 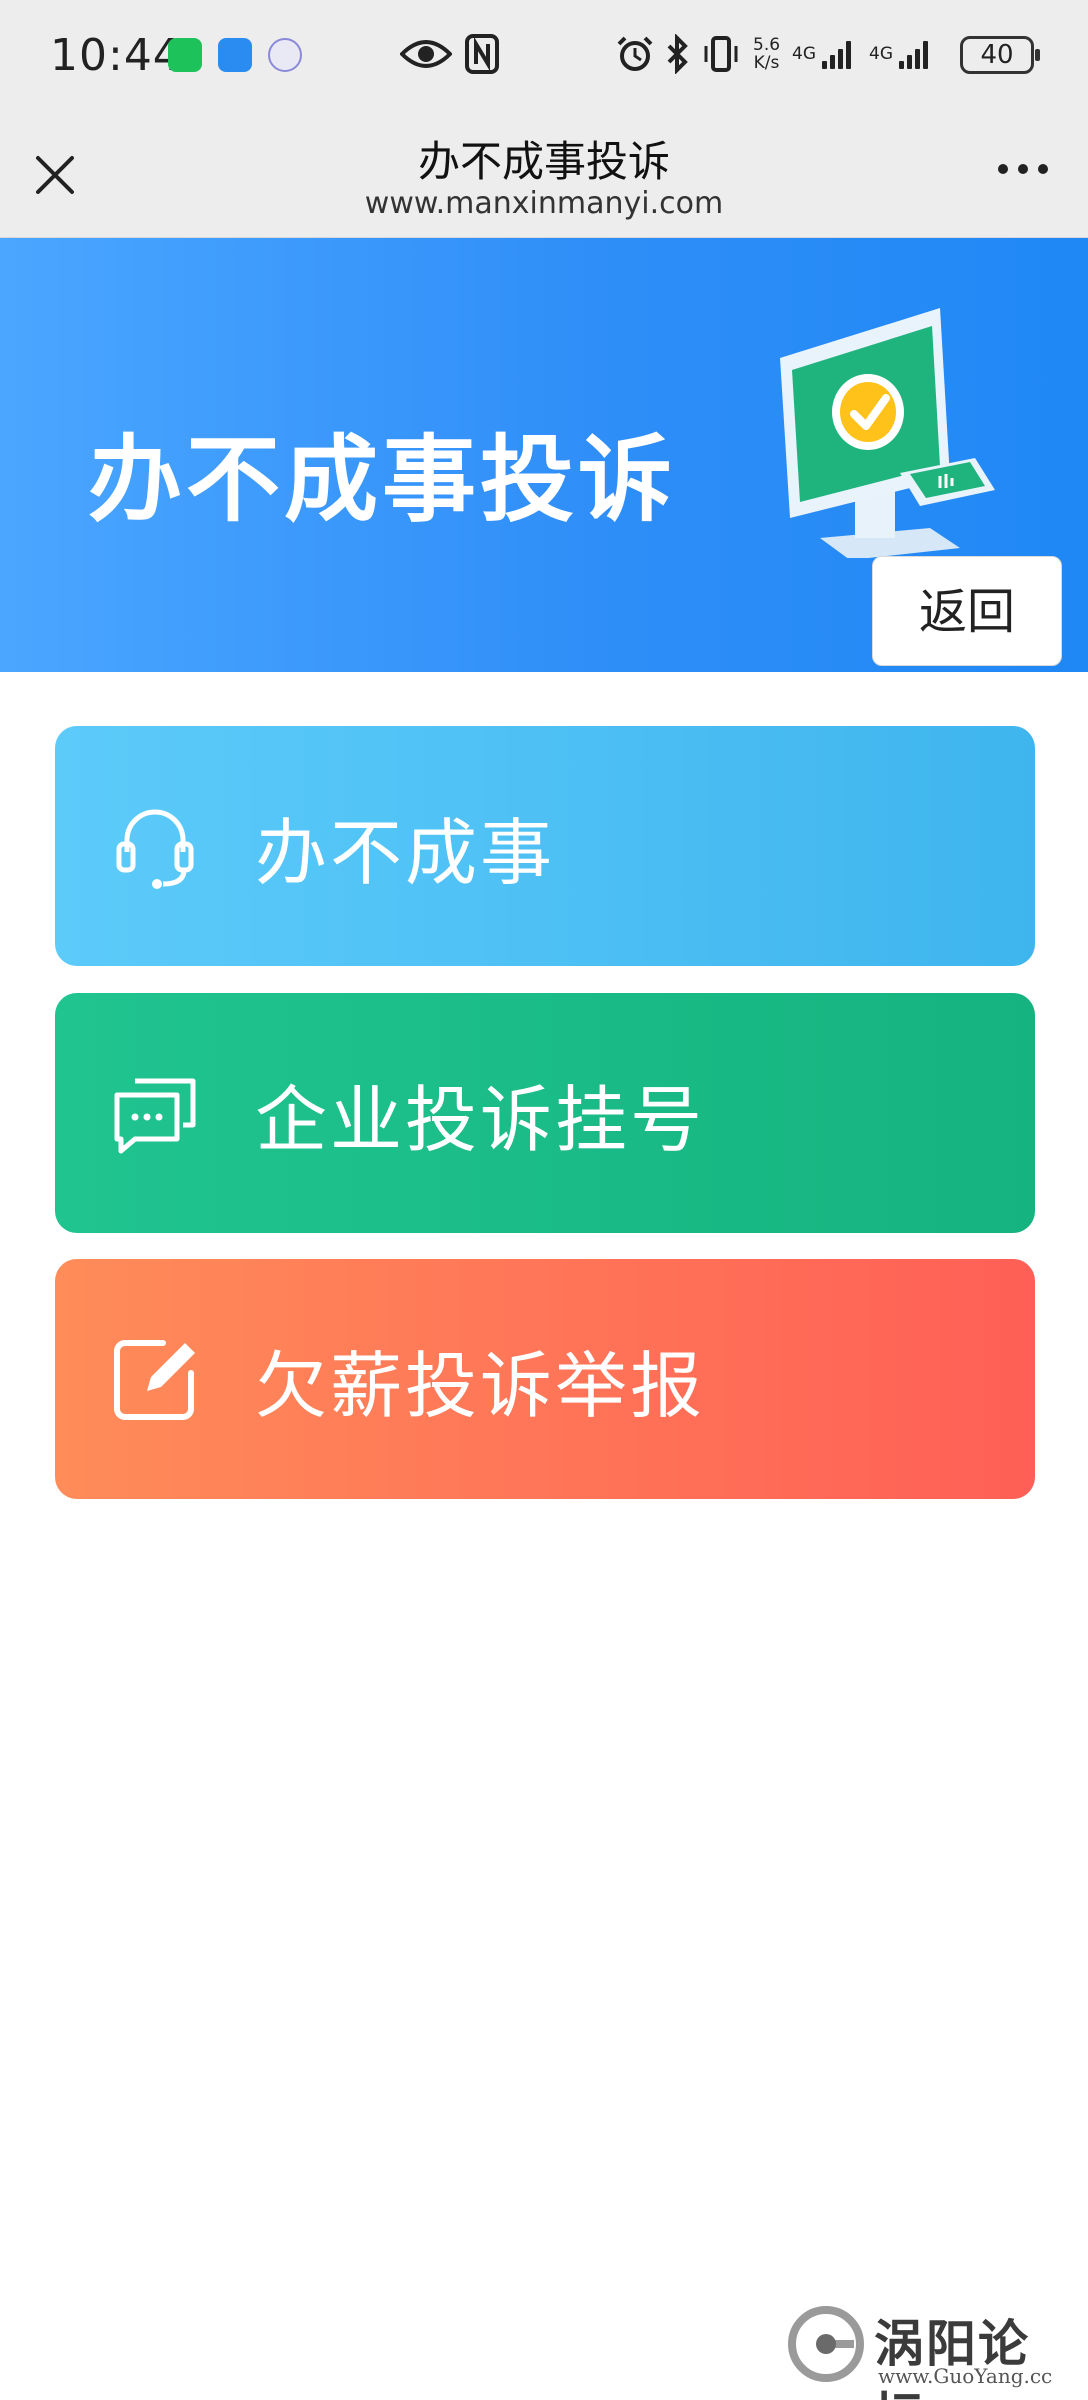 I want to click on menu-item-enterprise-complaint: 企业投诉挂号, so click(x=545, y=1113).